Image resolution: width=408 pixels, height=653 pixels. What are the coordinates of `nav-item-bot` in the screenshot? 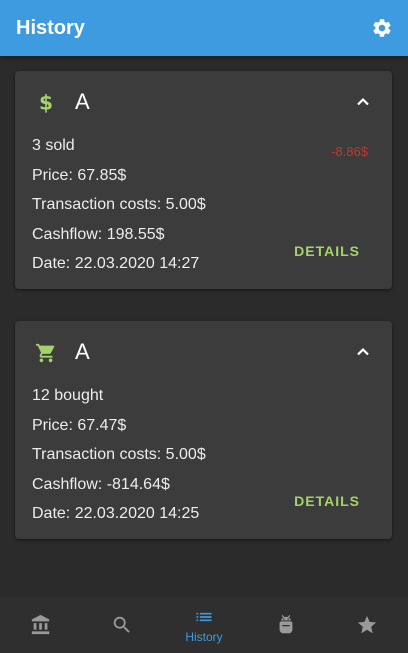 It's located at (286, 625).